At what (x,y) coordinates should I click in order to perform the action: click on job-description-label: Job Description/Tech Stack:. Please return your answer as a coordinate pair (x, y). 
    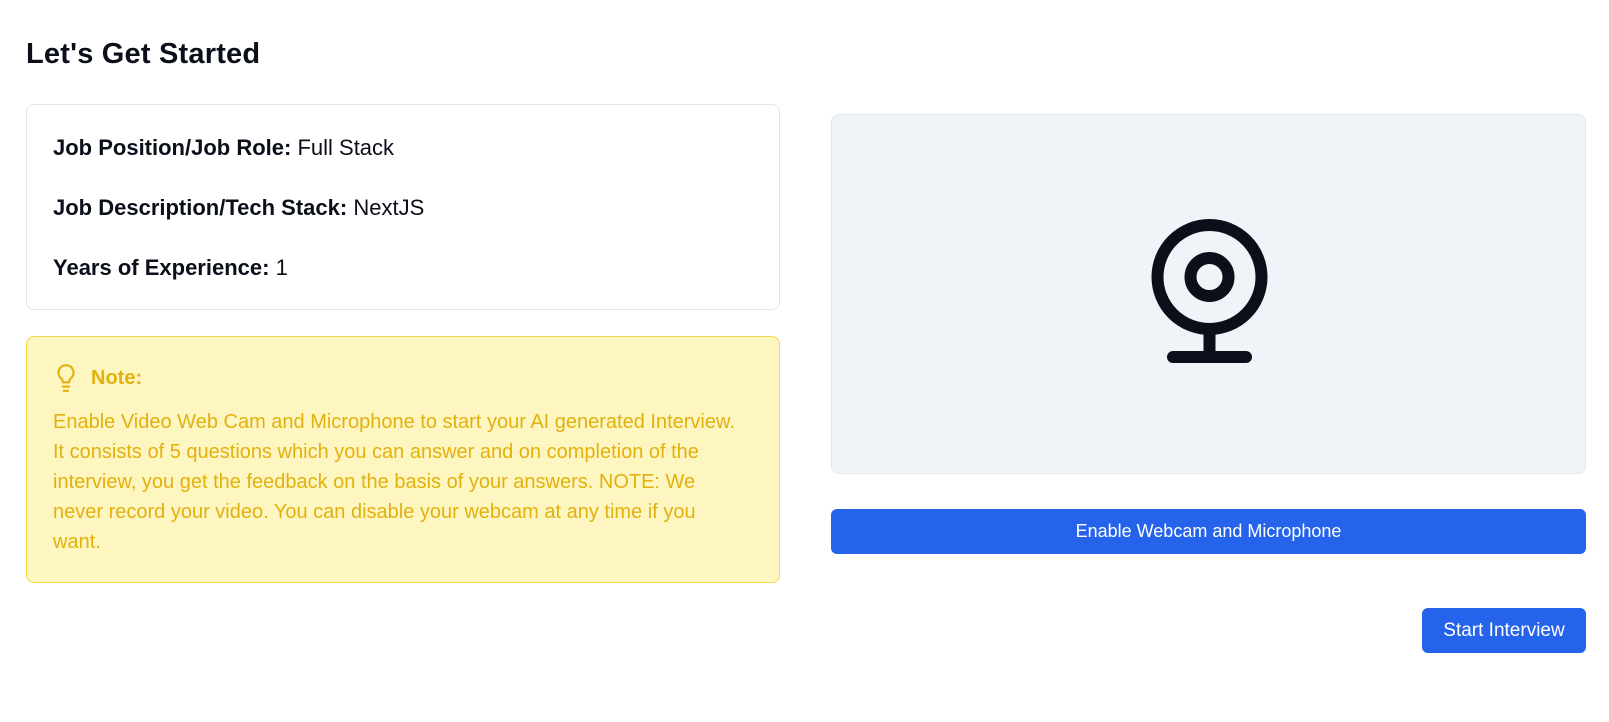
    Looking at the image, I should click on (203, 207).